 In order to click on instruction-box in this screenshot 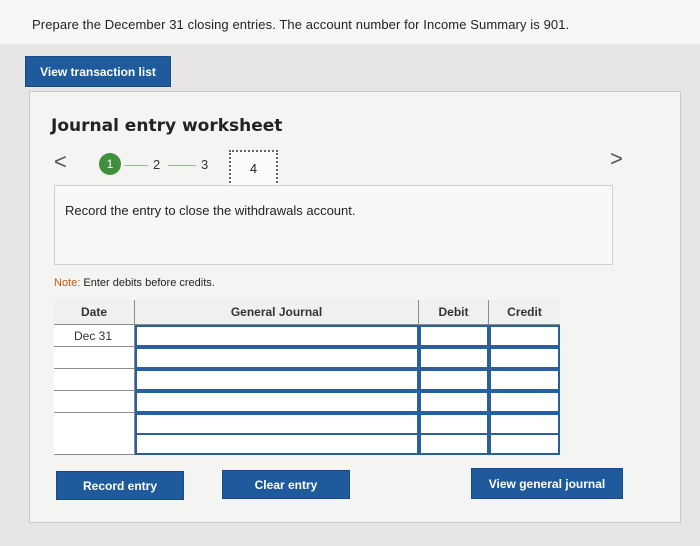, I will do `click(333, 225)`.